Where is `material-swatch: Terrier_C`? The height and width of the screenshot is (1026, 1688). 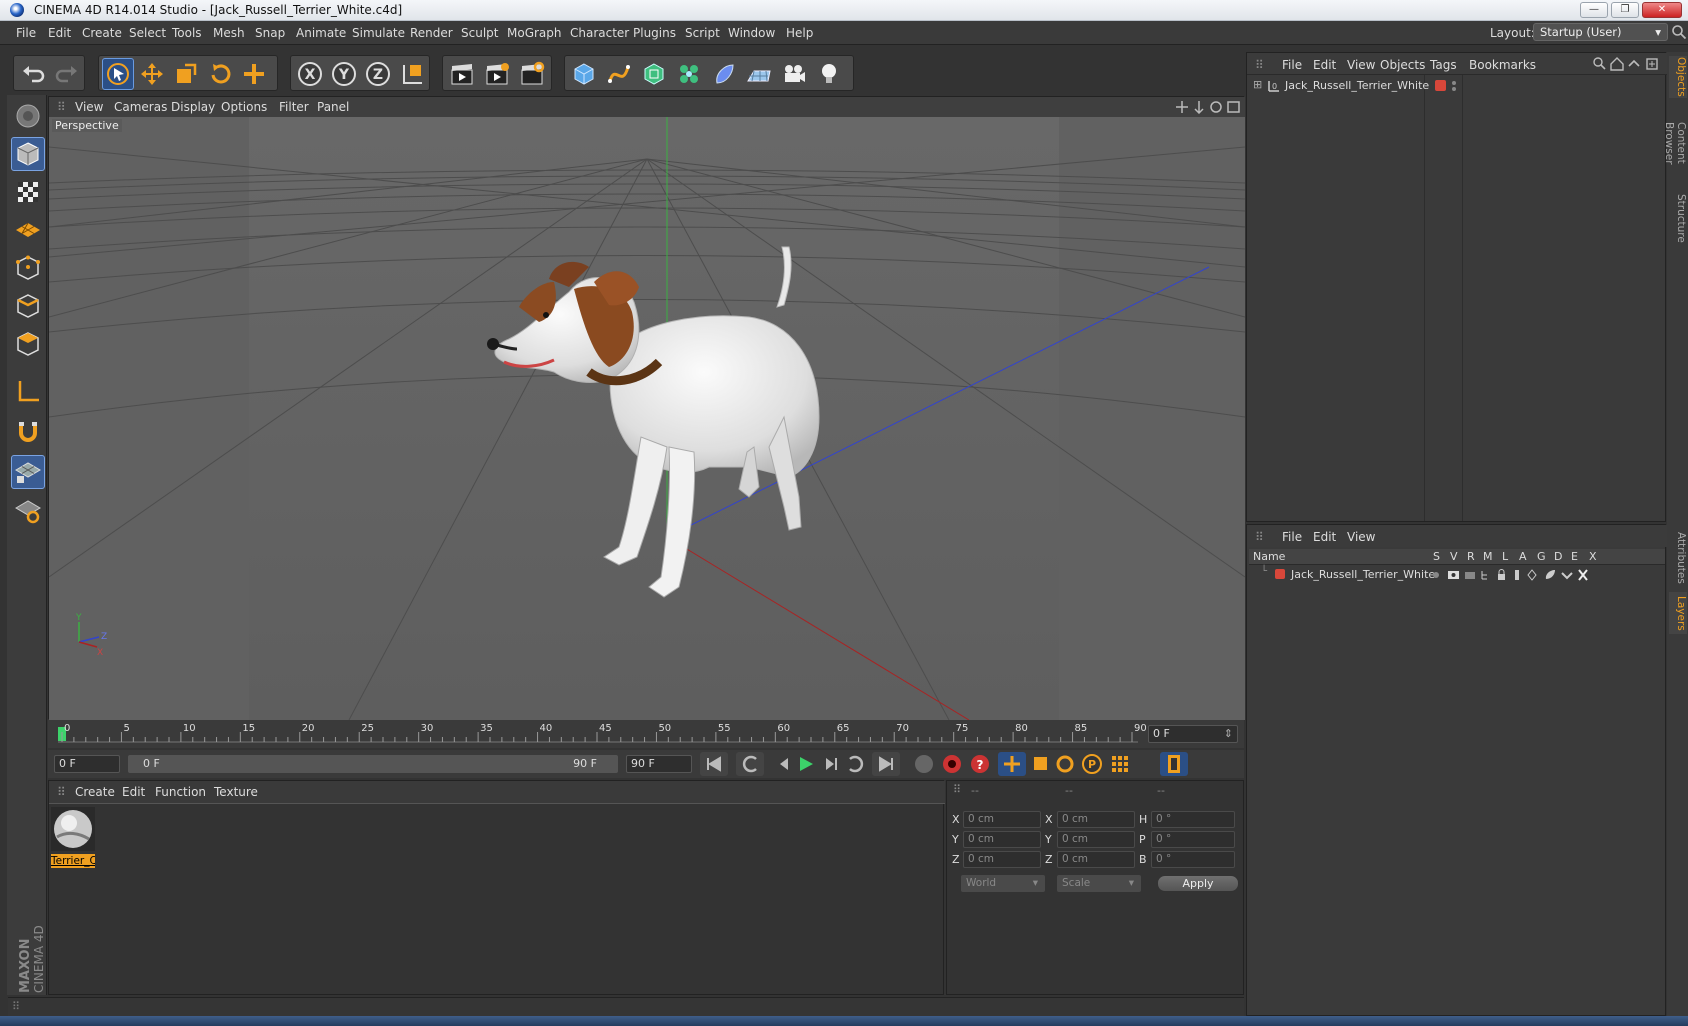
material-swatch: Terrier_C is located at coordinates (73, 837).